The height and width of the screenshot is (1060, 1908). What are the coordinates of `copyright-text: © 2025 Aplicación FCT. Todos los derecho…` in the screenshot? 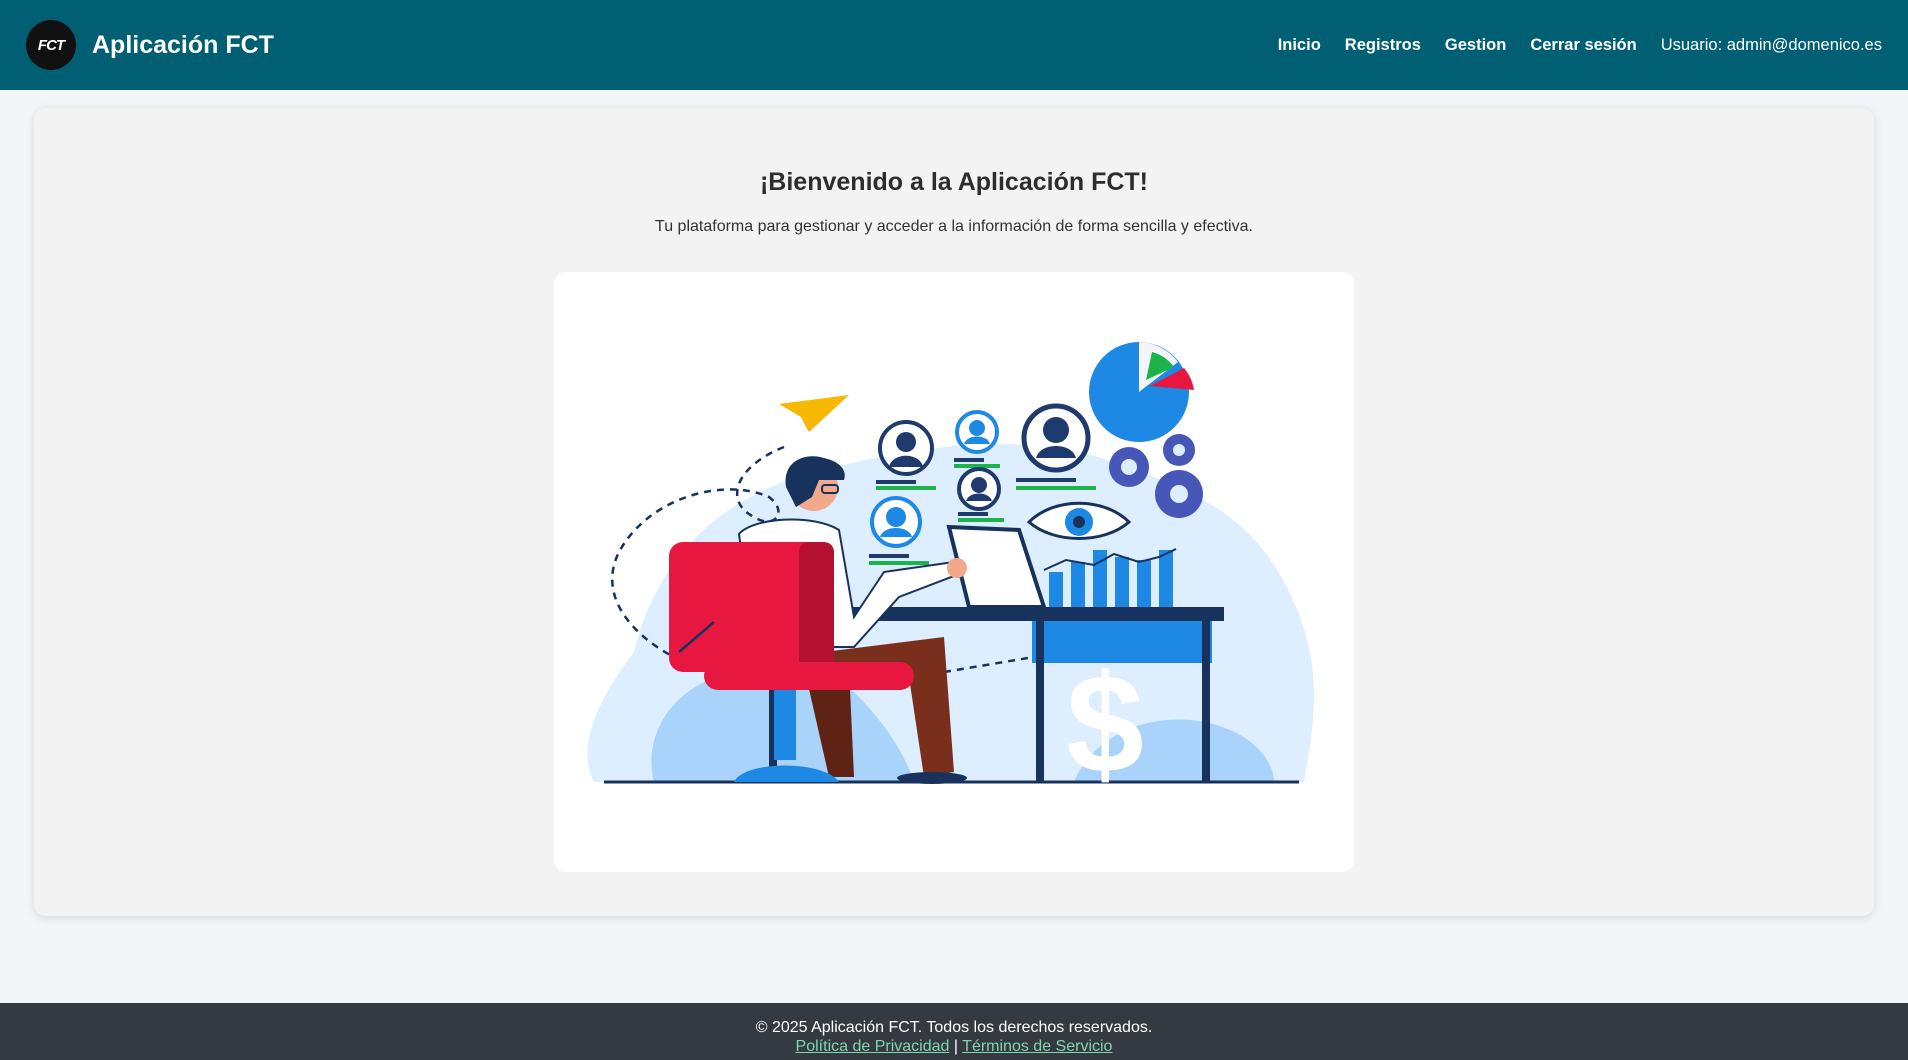 It's located at (954, 1027).